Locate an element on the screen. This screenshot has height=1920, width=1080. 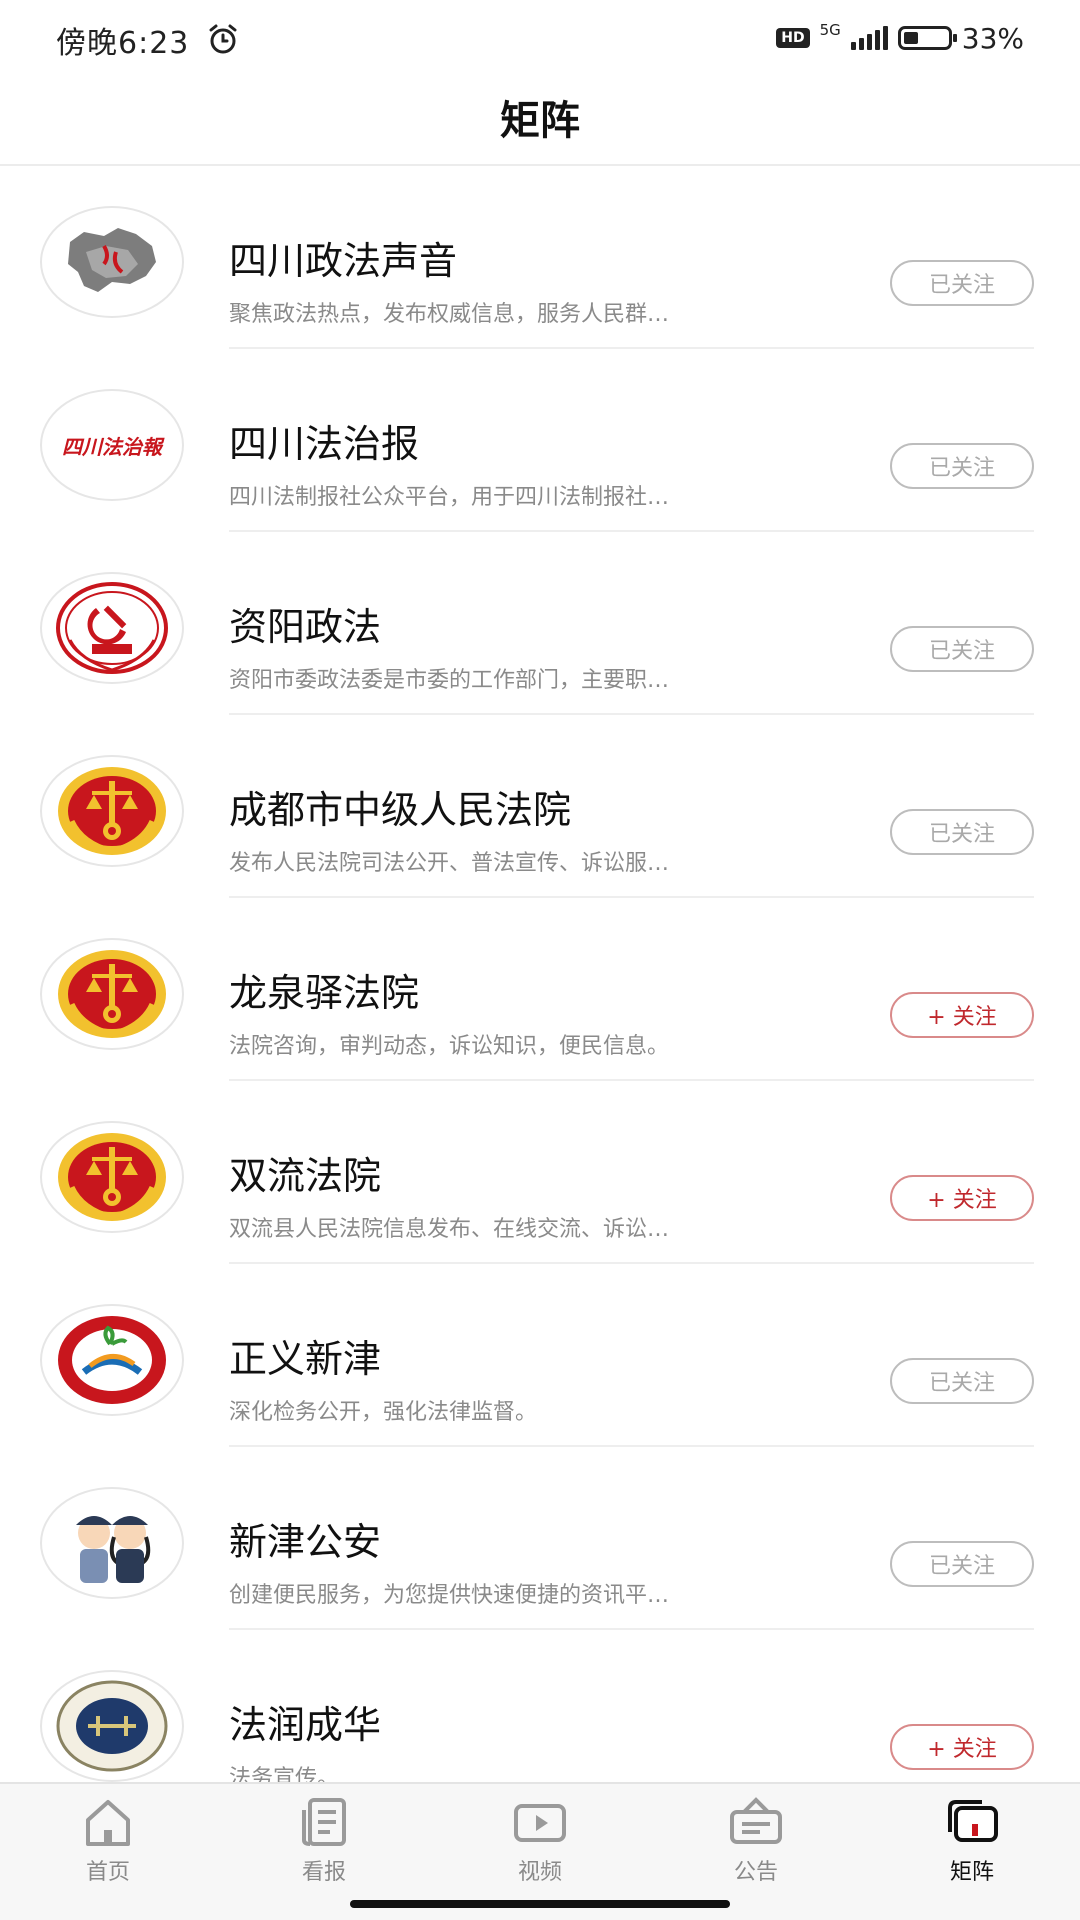
nav-item-announcement: 公告 is located at coordinates (756, 1849).